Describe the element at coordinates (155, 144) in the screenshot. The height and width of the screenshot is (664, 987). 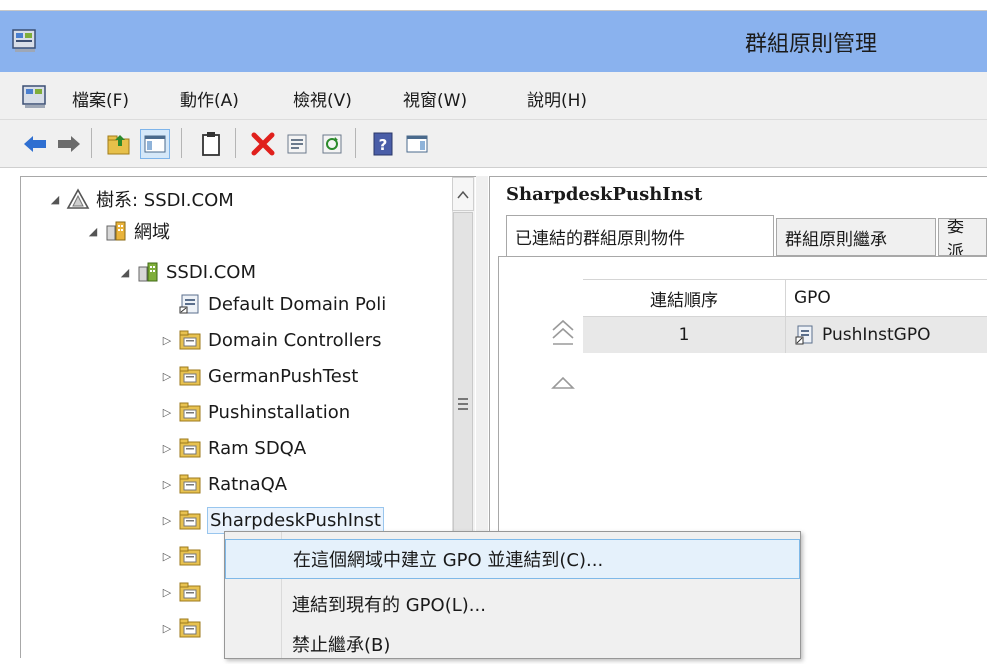
I see `show-hide-tree-icon` at that location.